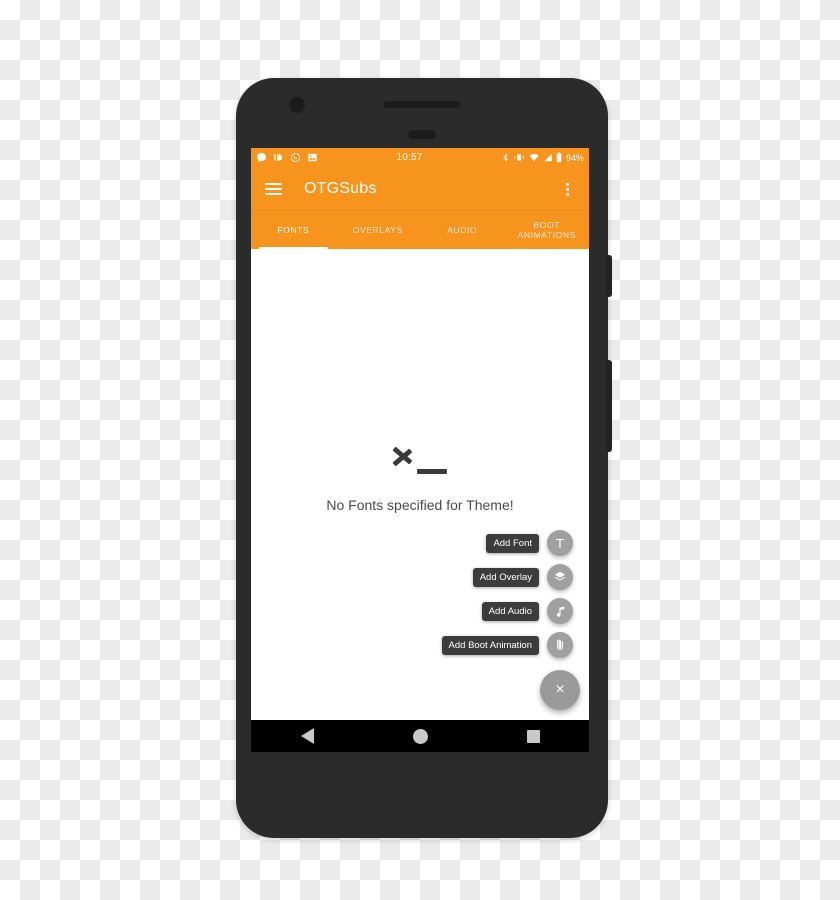 This screenshot has width=840, height=900. I want to click on signal-icon, so click(548, 157).